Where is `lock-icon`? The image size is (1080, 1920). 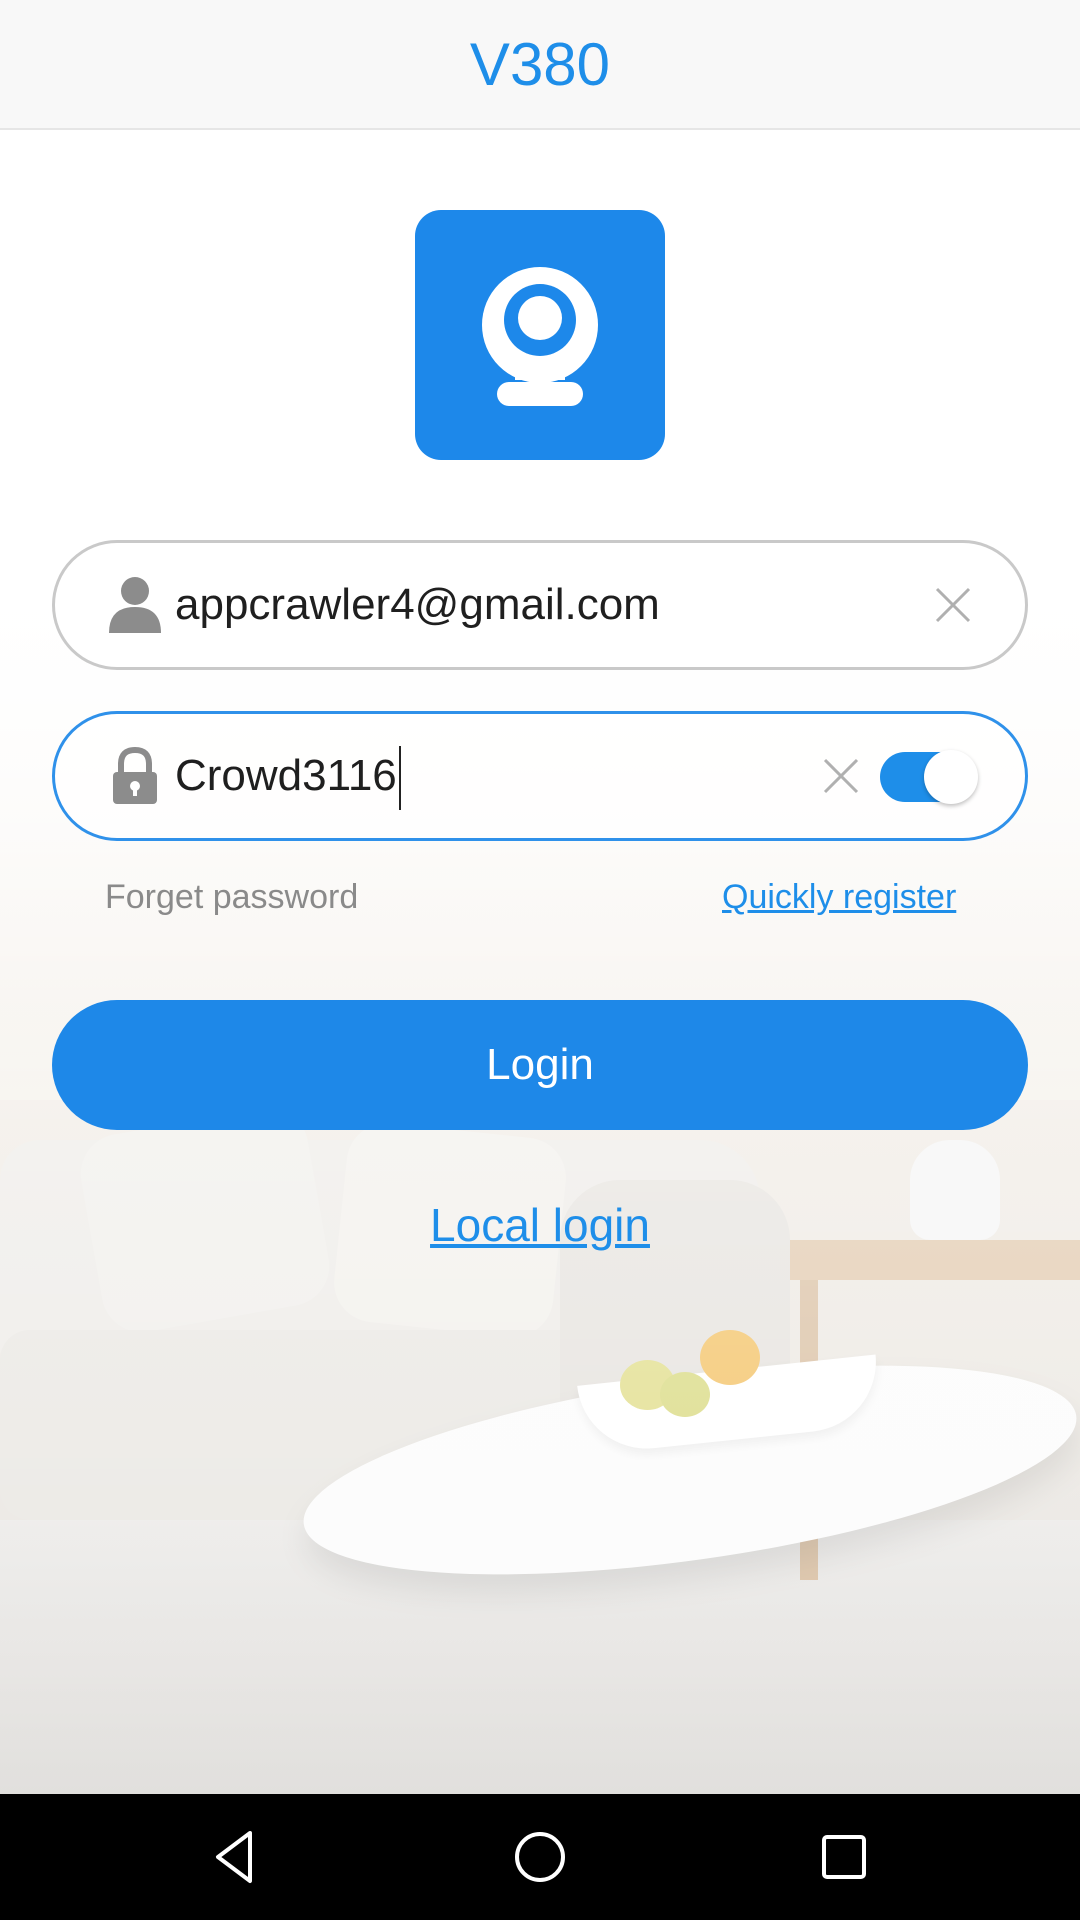
lock-icon is located at coordinates (135, 775).